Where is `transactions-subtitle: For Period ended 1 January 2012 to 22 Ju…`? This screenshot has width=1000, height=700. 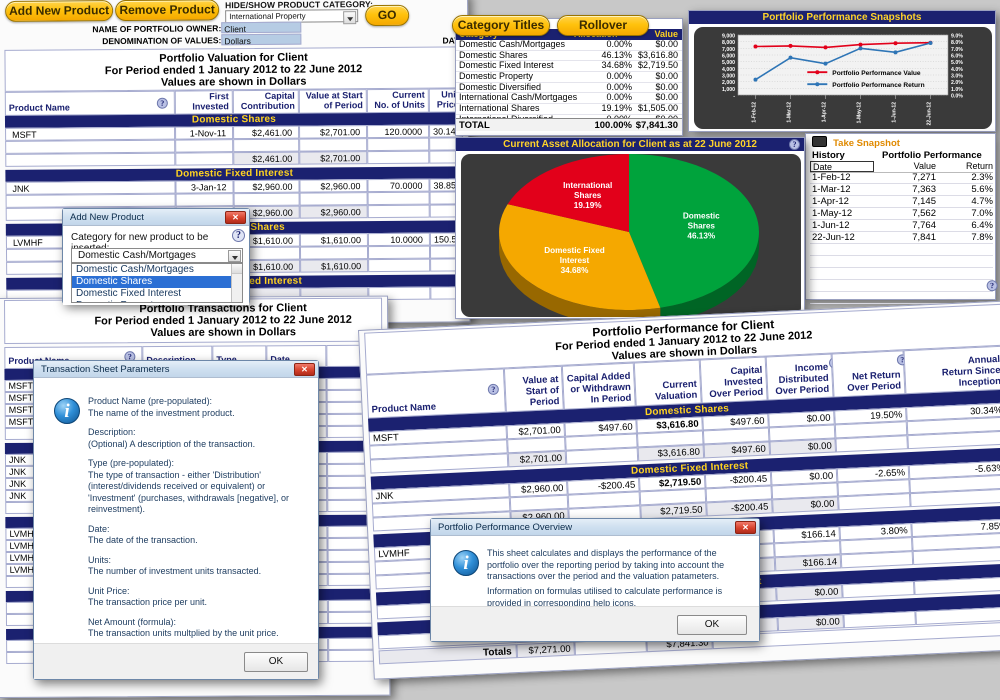
transactions-subtitle: For Period ended 1 January 2012 to 22 Ju… is located at coordinates (223, 320).